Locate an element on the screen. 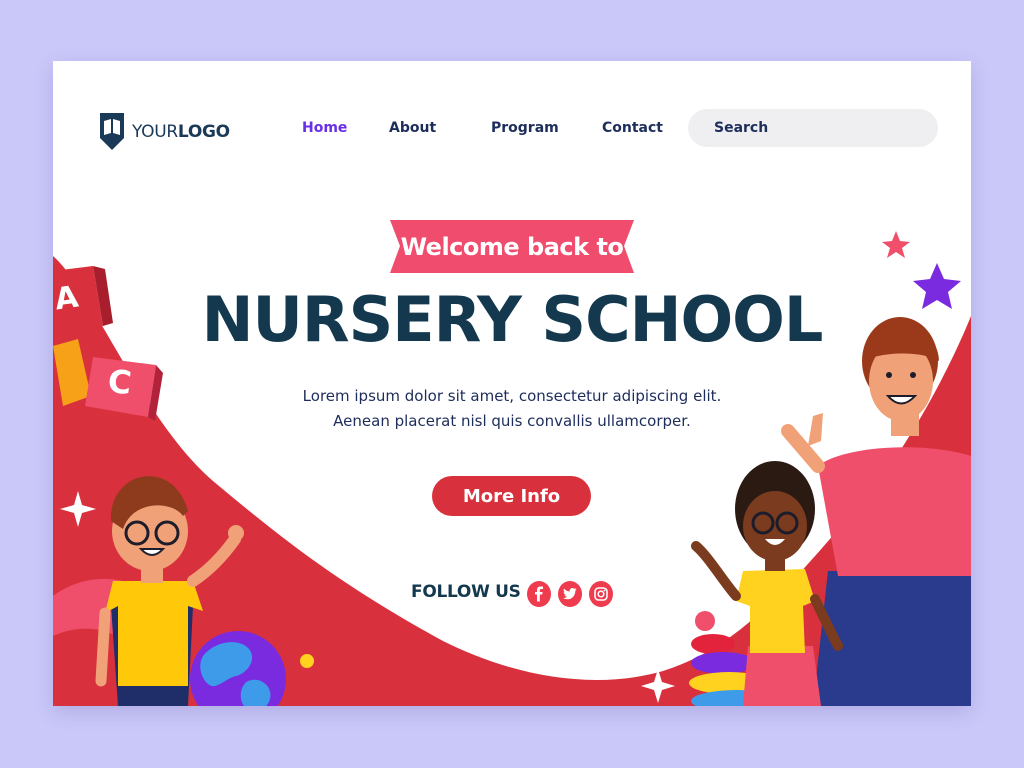  twitter-glyph is located at coordinates (570, 594).